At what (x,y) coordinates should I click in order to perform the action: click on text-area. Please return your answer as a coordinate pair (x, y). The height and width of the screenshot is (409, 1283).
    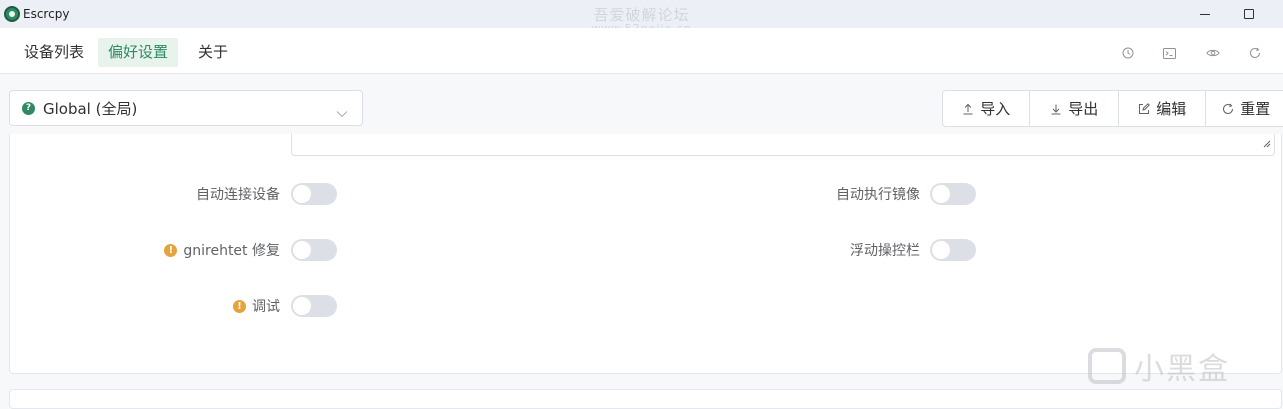
    Looking at the image, I should click on (783, 145).